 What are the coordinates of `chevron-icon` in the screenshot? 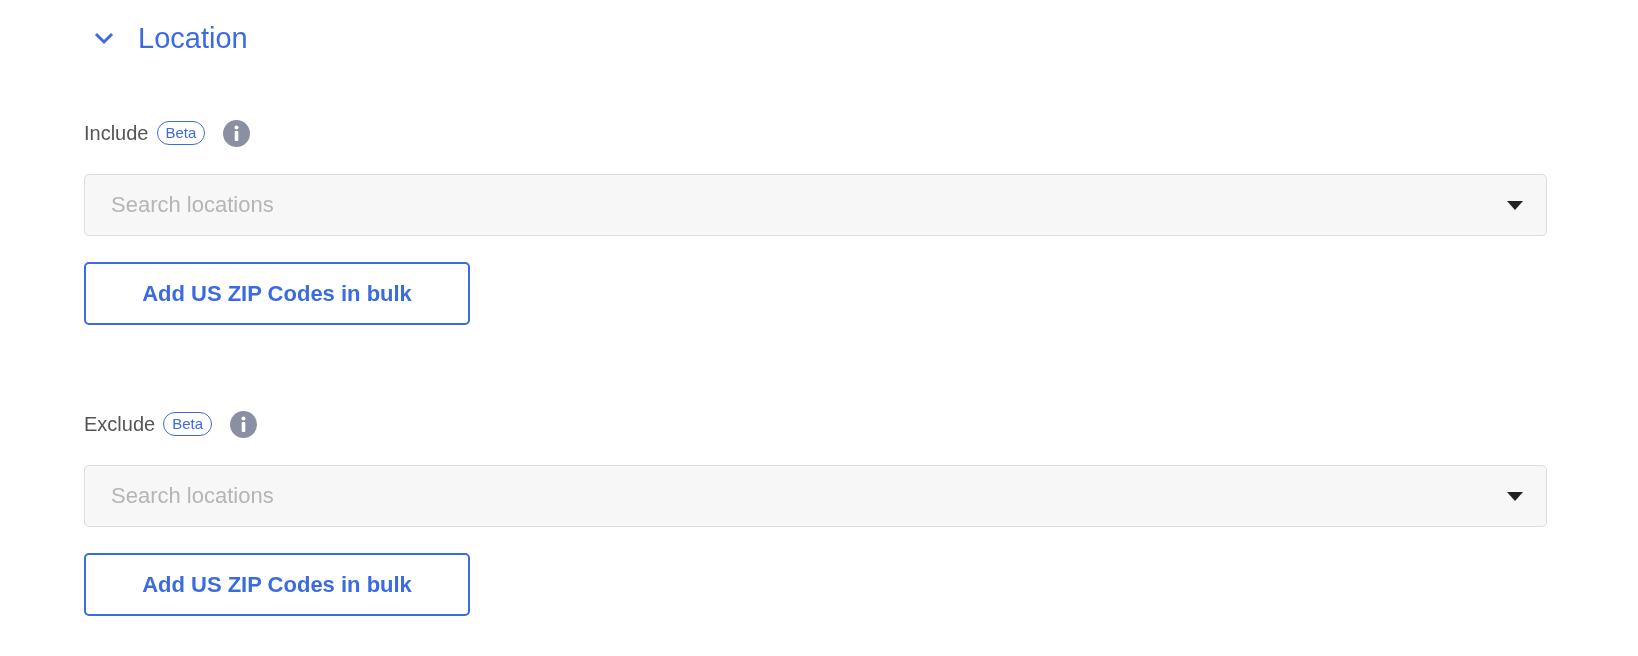 It's located at (104, 38).